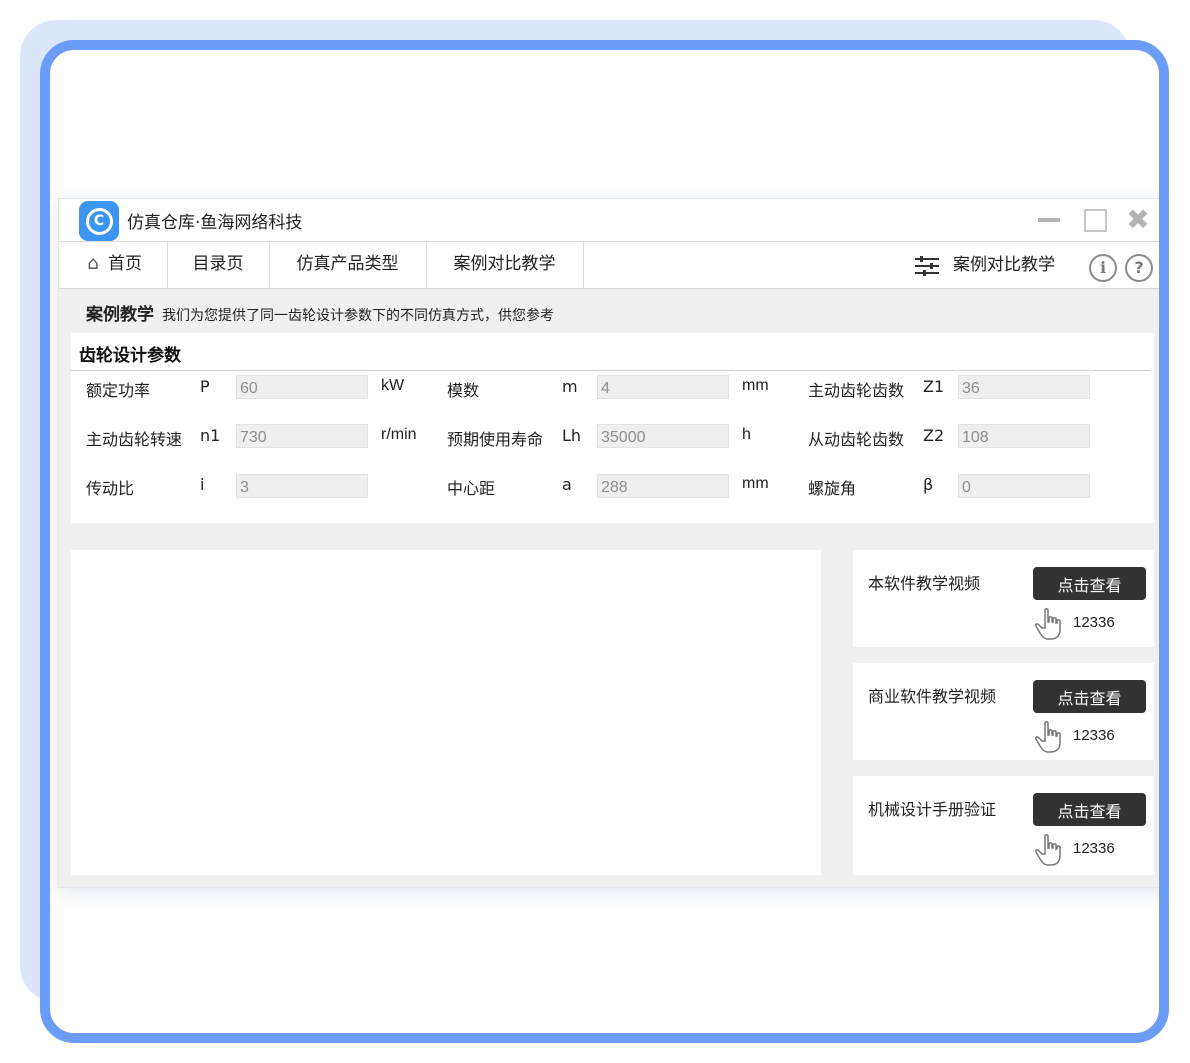 The height and width of the screenshot is (1063, 1190). What do you see at coordinates (856, 439) in the screenshot?
I see `param-label: 从动齿轮齿数` at bounding box center [856, 439].